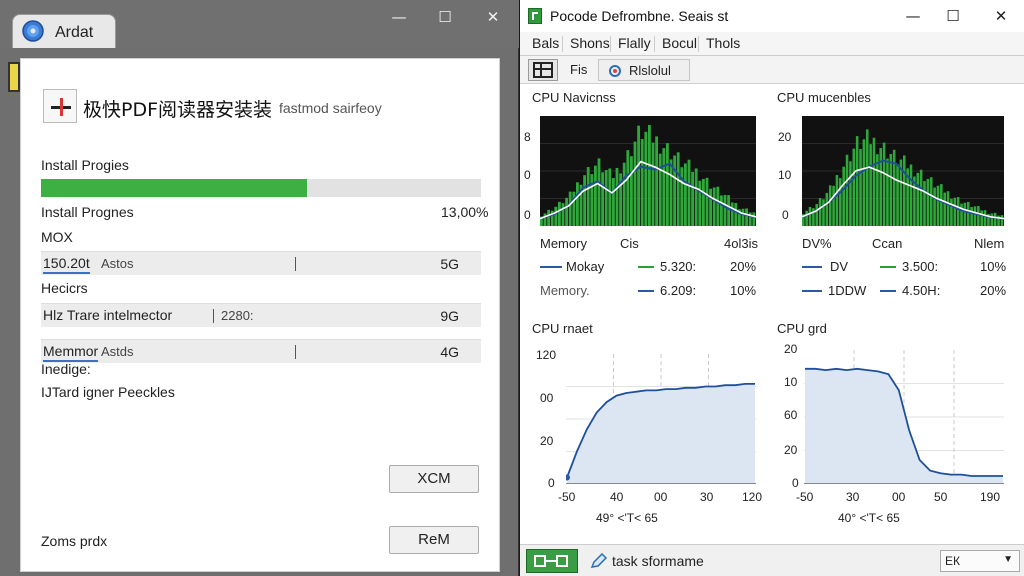  Describe the element at coordinates (627, 518) in the screenshot. I see `x-axis-label: 49° <'T< 65` at that location.